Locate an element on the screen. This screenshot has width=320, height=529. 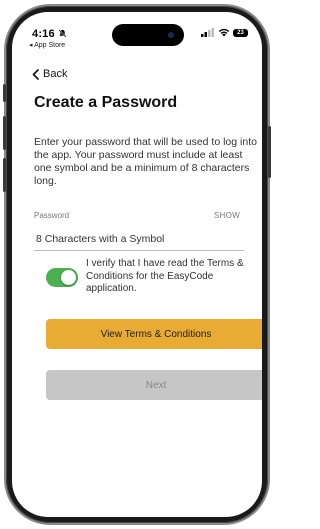
dynamic-island is located at coordinates (148, 35).